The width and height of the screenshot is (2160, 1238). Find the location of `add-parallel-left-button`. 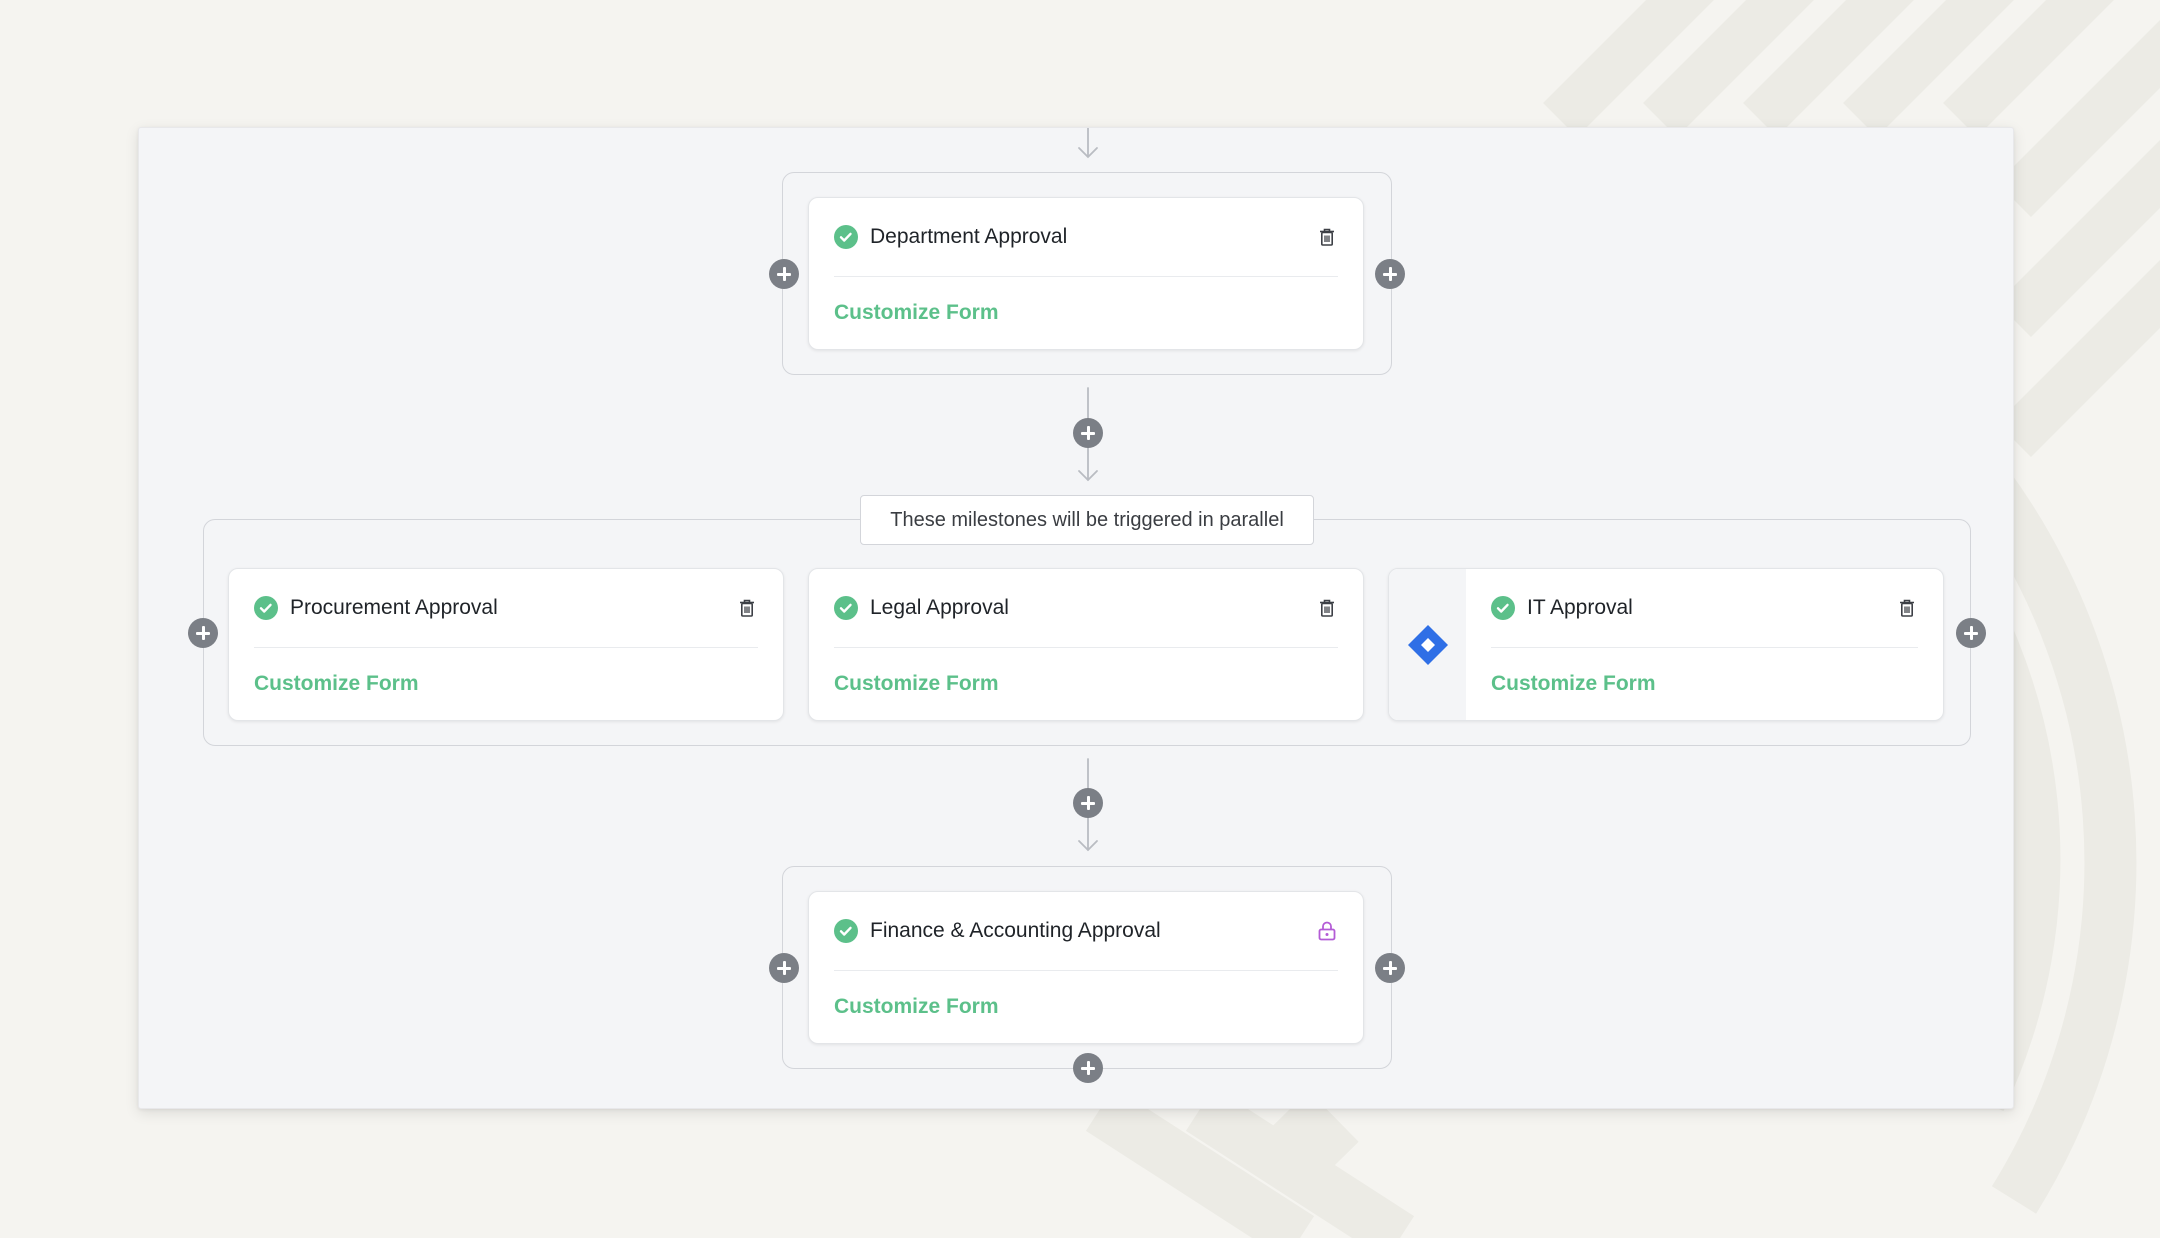

add-parallel-left-button is located at coordinates (203, 633).